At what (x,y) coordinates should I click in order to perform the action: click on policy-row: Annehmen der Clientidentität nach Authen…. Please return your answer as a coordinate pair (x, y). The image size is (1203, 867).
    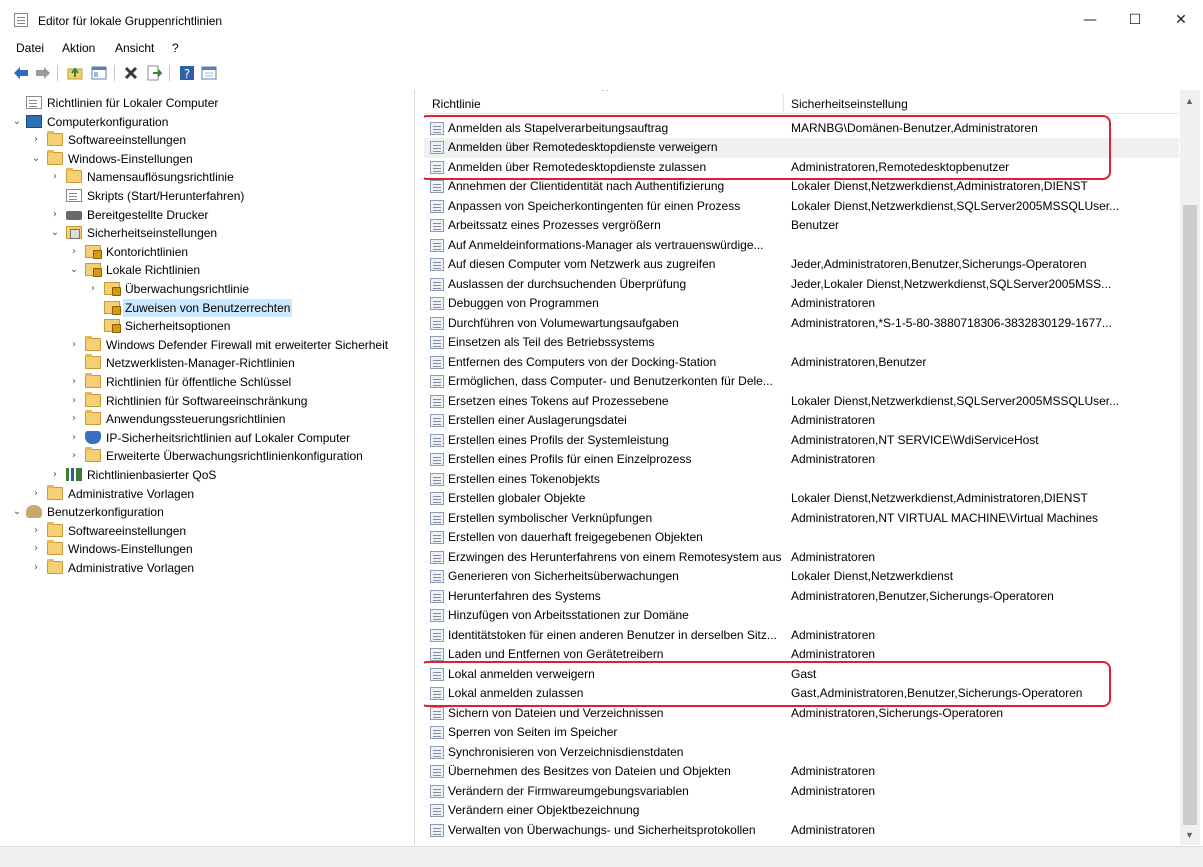
    Looking at the image, I should click on (801, 187).